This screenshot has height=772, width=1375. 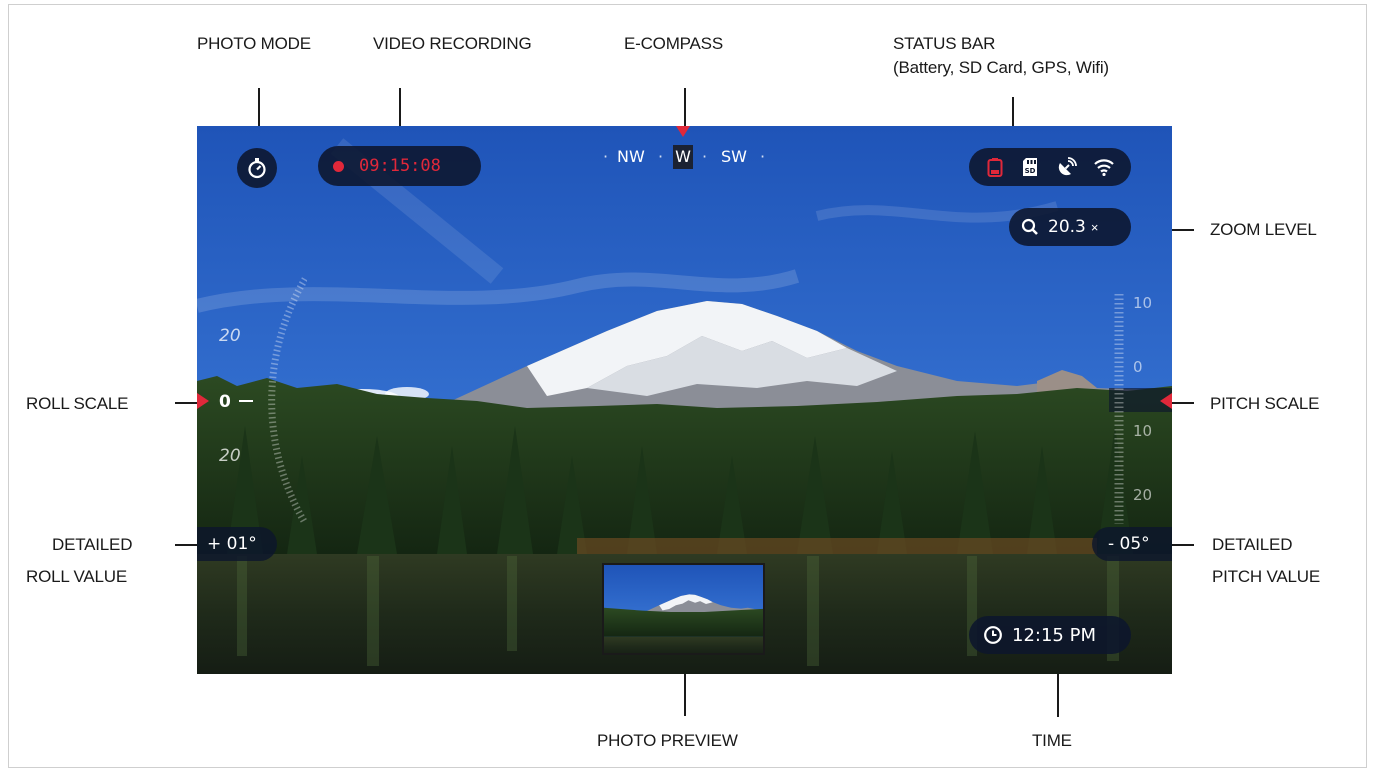 I want to click on zoom-level-indicator: 20.3 ×, so click(x=1070, y=227).